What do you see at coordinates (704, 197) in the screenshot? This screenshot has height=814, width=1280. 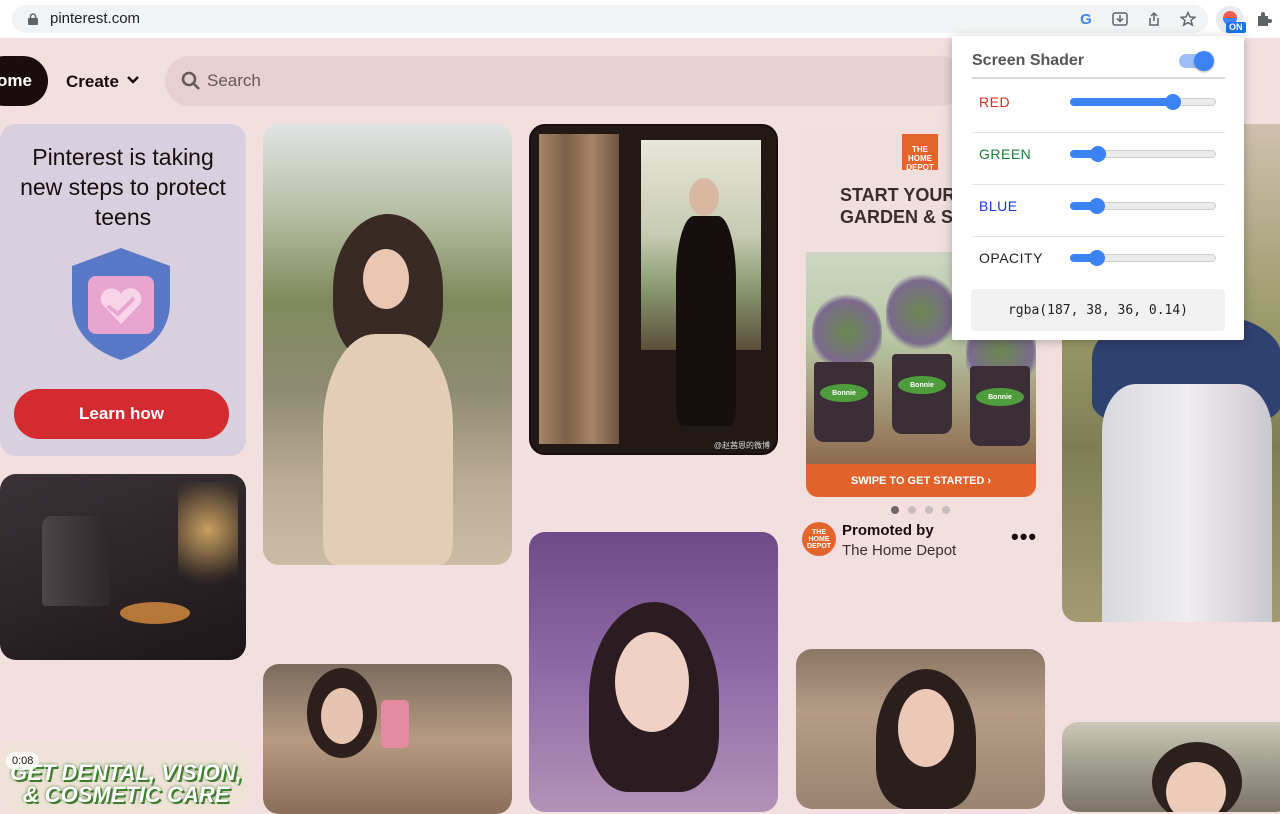 I see `head-image` at bounding box center [704, 197].